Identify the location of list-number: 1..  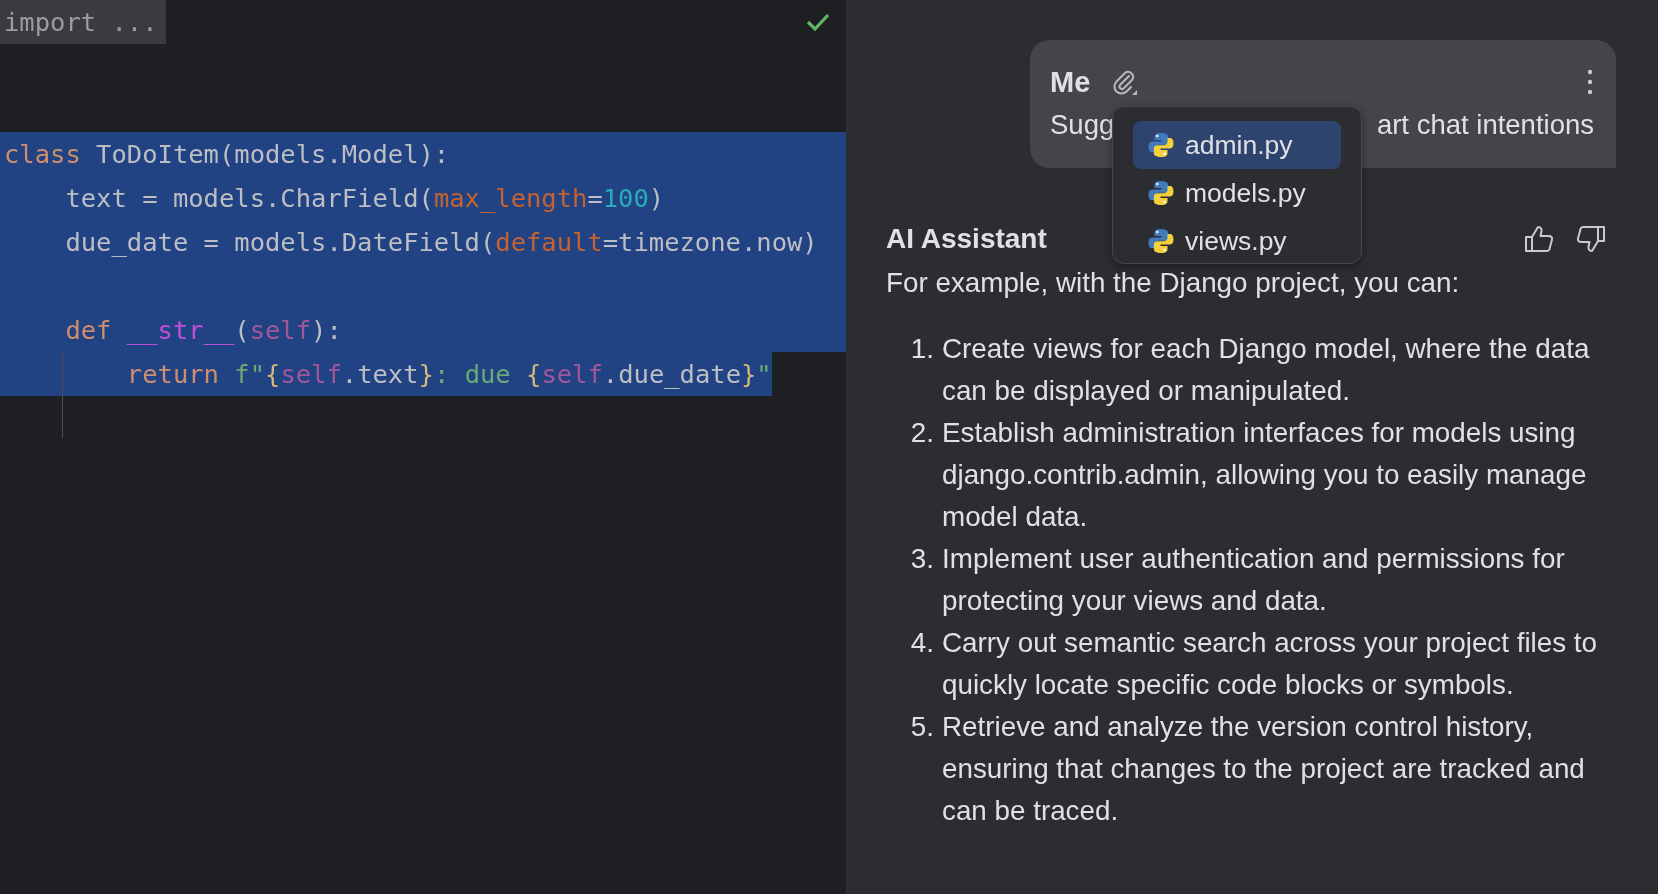
(922, 348).